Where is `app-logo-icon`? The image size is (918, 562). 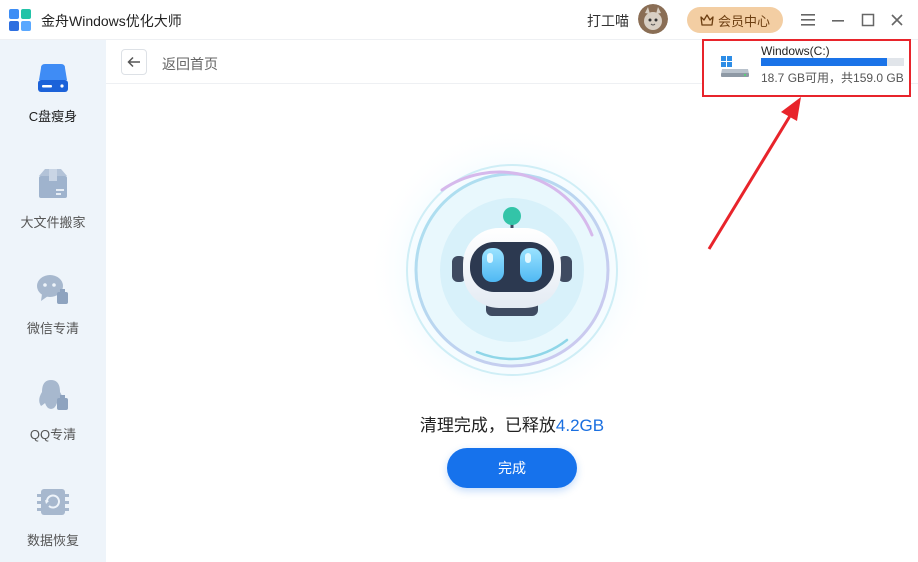 app-logo-icon is located at coordinates (20, 20).